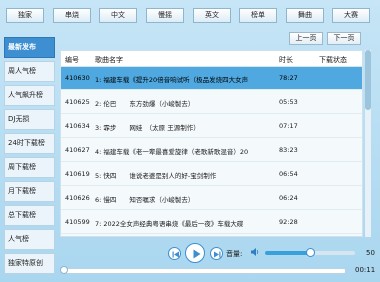 The width and height of the screenshot is (380, 282). I want to click on volume-knob, so click(310, 252).